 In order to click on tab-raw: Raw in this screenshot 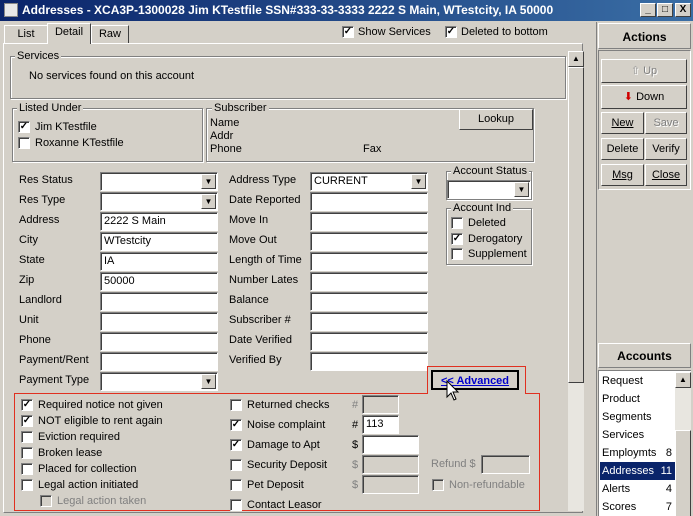, I will do `click(110, 34)`.